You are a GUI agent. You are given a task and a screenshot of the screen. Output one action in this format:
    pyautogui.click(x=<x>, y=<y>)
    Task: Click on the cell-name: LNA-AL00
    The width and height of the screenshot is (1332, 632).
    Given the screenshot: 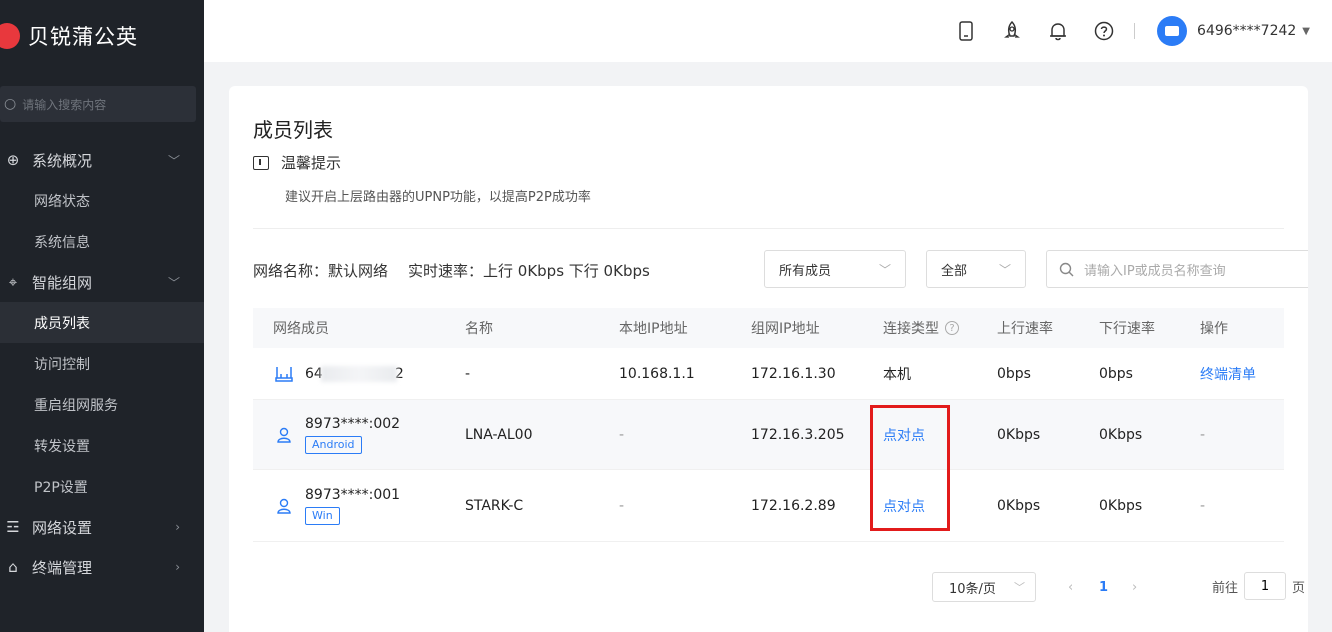 What is the action you would take?
    pyautogui.click(x=499, y=434)
    